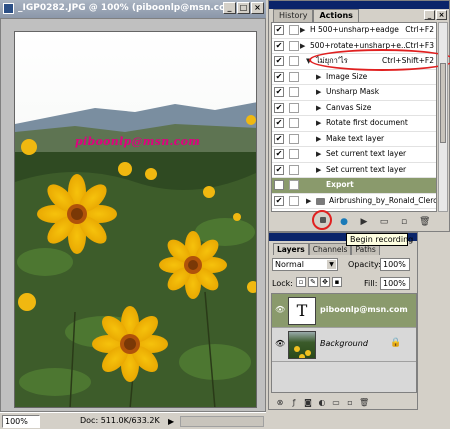  I want to click on create-new-set-icon: ▭, so click(384, 222).